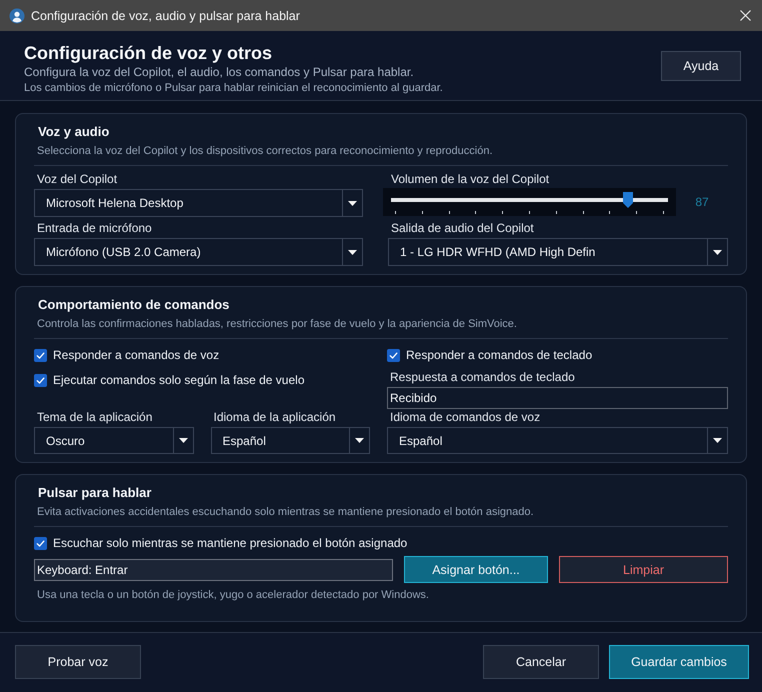 This screenshot has height=692, width=762. What do you see at coordinates (465, 417) in the screenshot?
I see `field-label: Idioma de comandos de voz` at bounding box center [465, 417].